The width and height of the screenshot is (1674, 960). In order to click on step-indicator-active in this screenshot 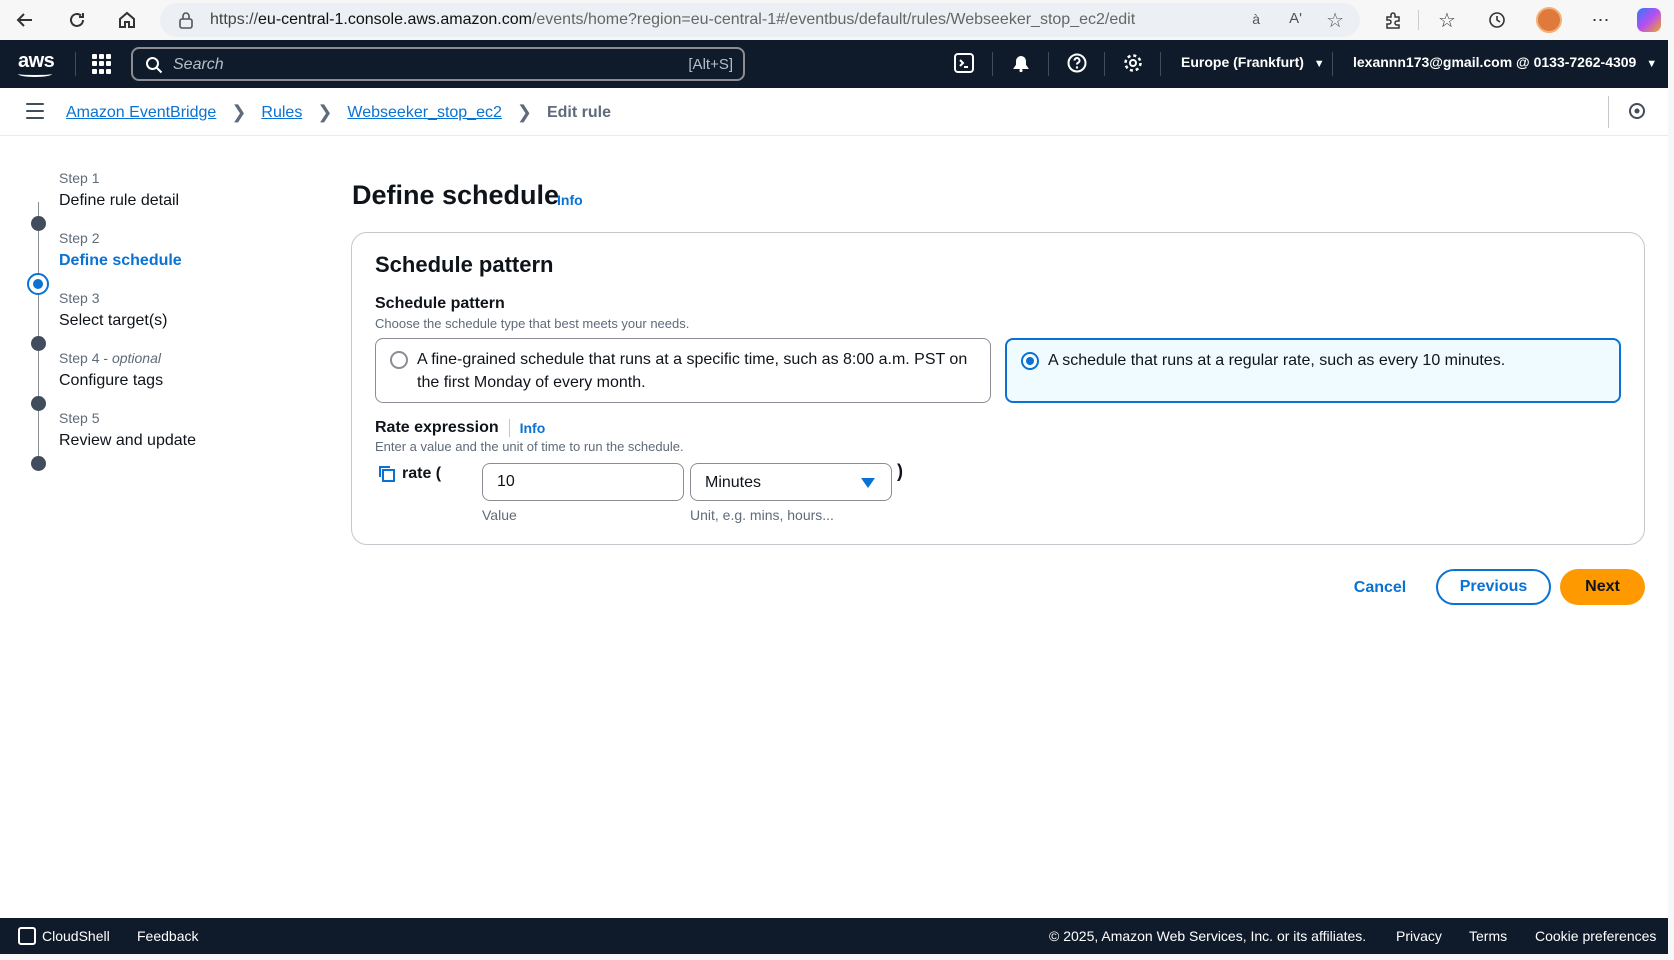, I will do `click(38, 284)`.